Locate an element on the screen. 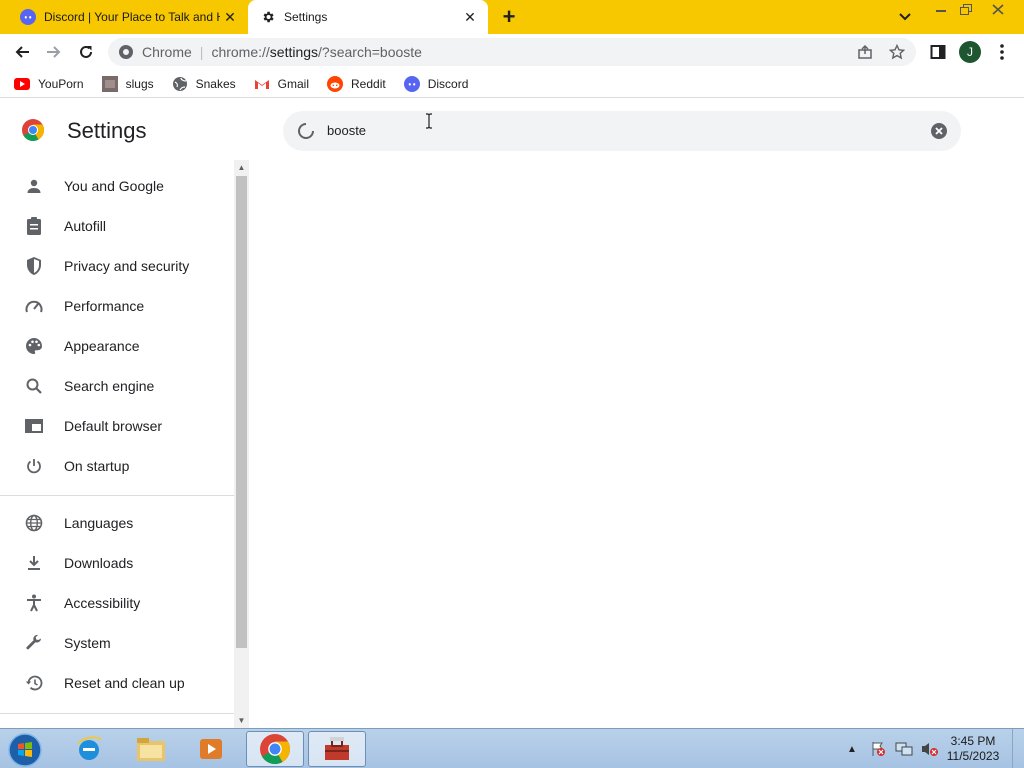  wrench-icon is located at coordinates (34, 643).